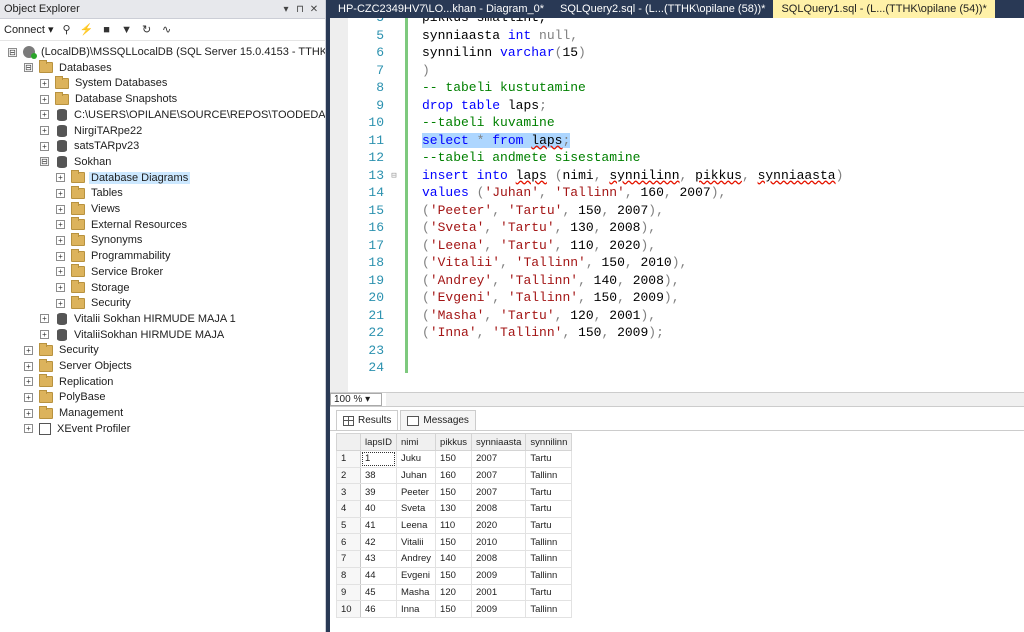  I want to click on row-number: 1, so click(348, 459).